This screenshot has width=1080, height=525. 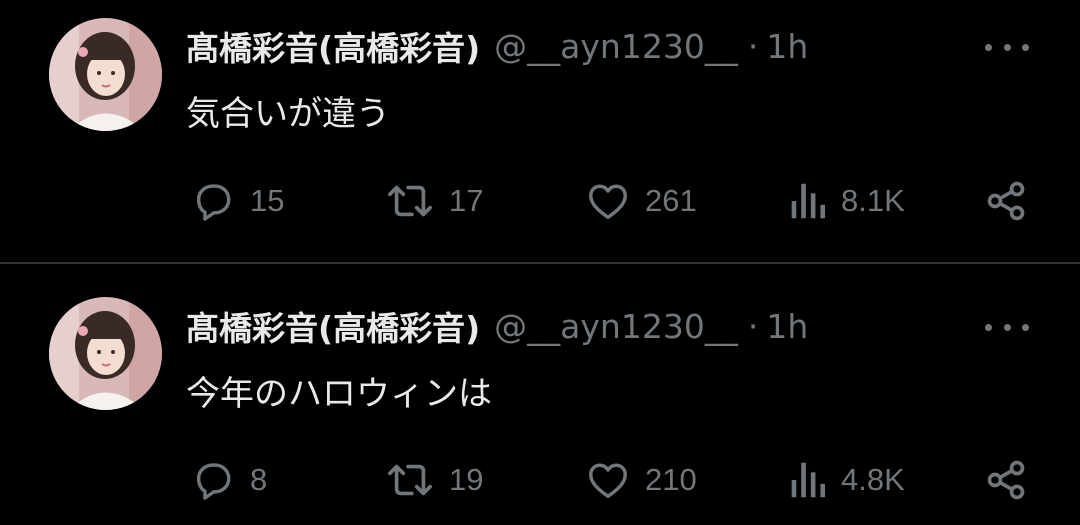 I want to click on reply-count: 15, so click(x=267, y=200).